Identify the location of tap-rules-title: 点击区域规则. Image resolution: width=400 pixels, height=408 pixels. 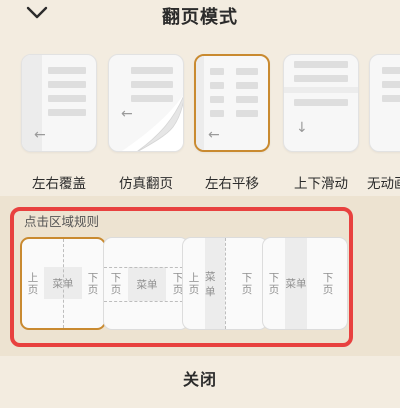
(62, 221).